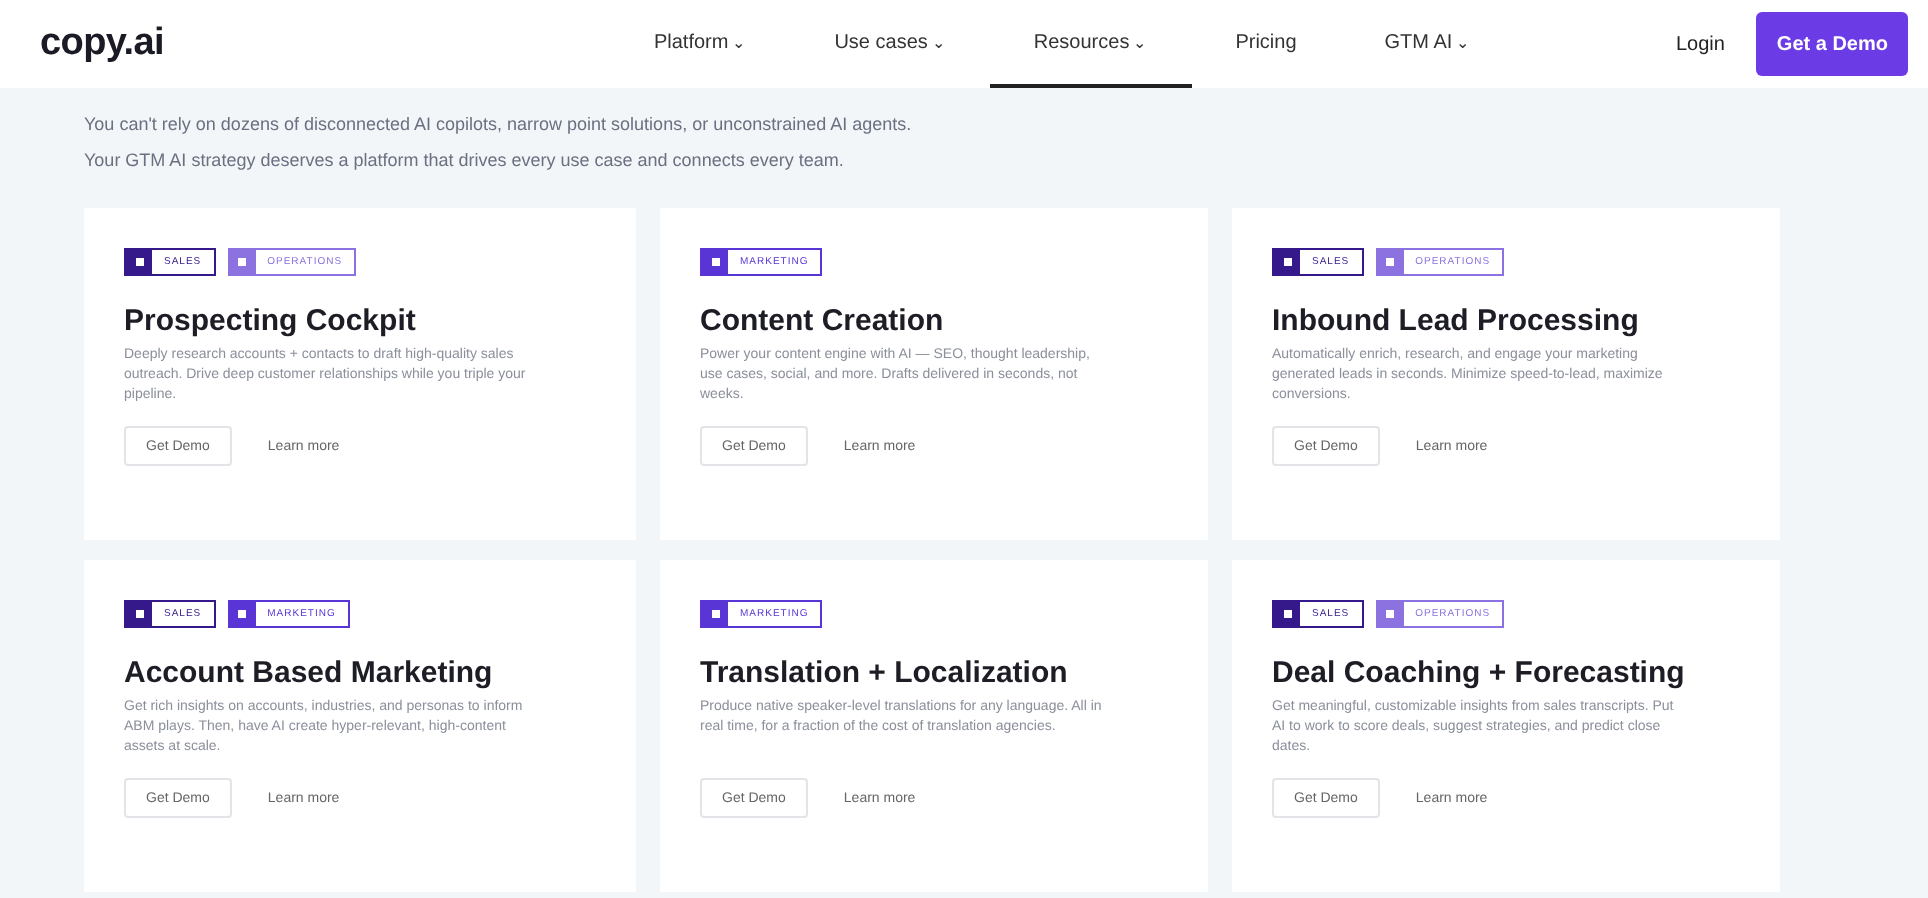 The height and width of the screenshot is (898, 1928). What do you see at coordinates (271, 321) in the screenshot?
I see `card-title: Prospecting Cockpit` at bounding box center [271, 321].